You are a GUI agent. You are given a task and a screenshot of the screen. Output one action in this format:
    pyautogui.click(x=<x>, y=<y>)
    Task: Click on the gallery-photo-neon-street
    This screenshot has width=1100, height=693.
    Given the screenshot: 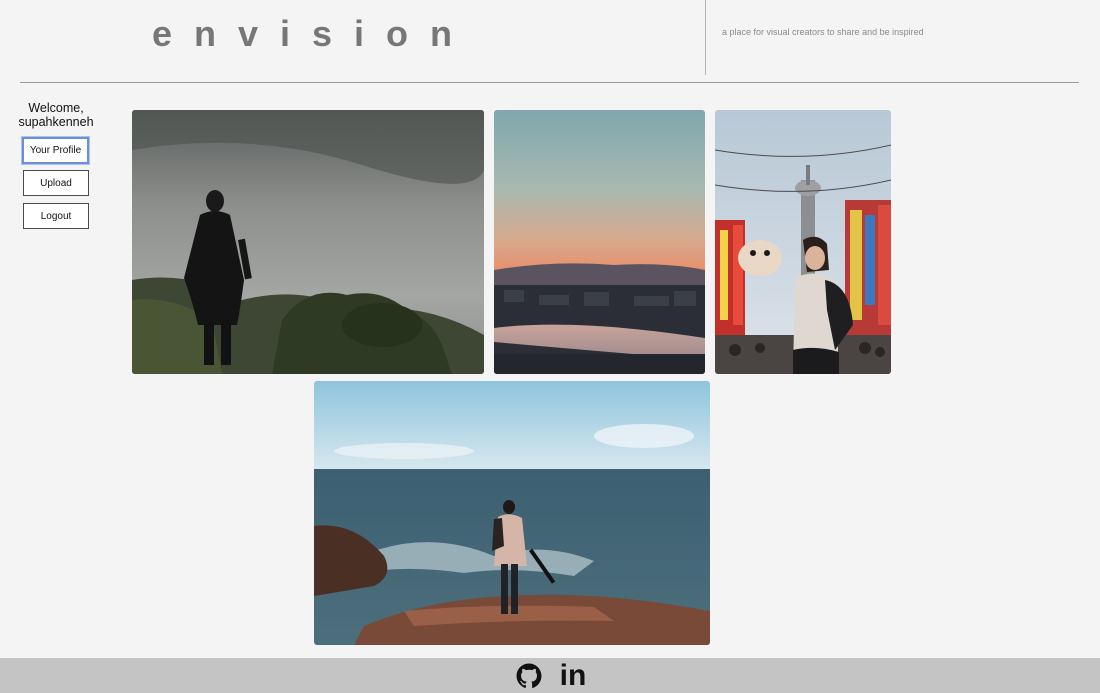 What is the action you would take?
    pyautogui.click(x=803, y=242)
    